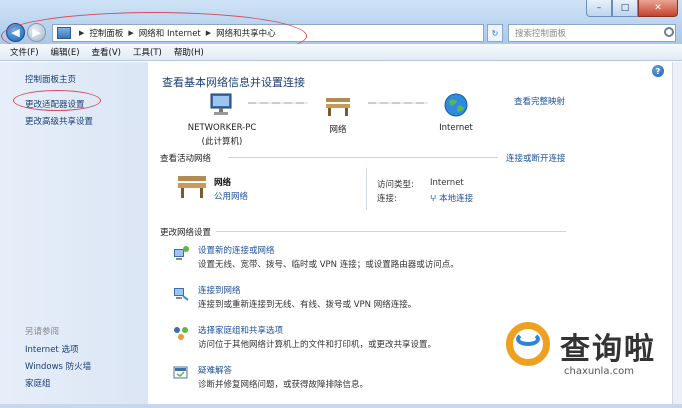 The height and width of the screenshot is (408, 682). What do you see at coordinates (236, 250) in the screenshot?
I see `task-title: 设置新的连接或网络` at bounding box center [236, 250].